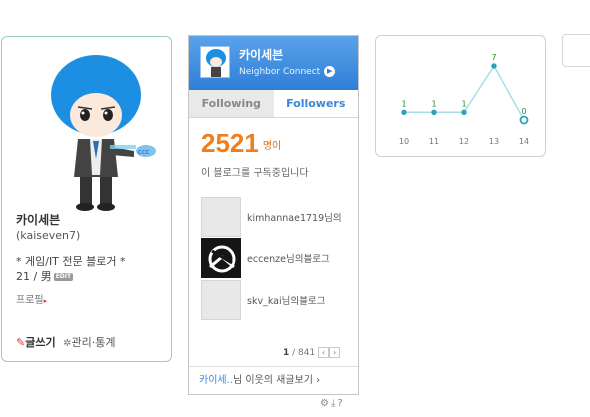 The width and height of the screenshot is (590, 417). What do you see at coordinates (261, 54) in the screenshot?
I see `neighbor-blog-name: 카이세븐` at bounding box center [261, 54].